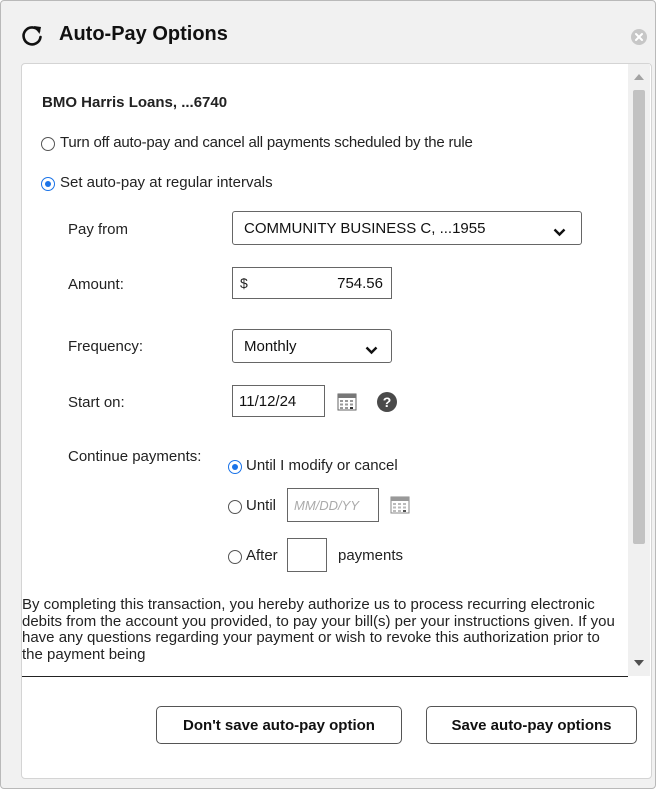  I want to click on dialog-titlebar: Auto-Pay Options, so click(328, 33).